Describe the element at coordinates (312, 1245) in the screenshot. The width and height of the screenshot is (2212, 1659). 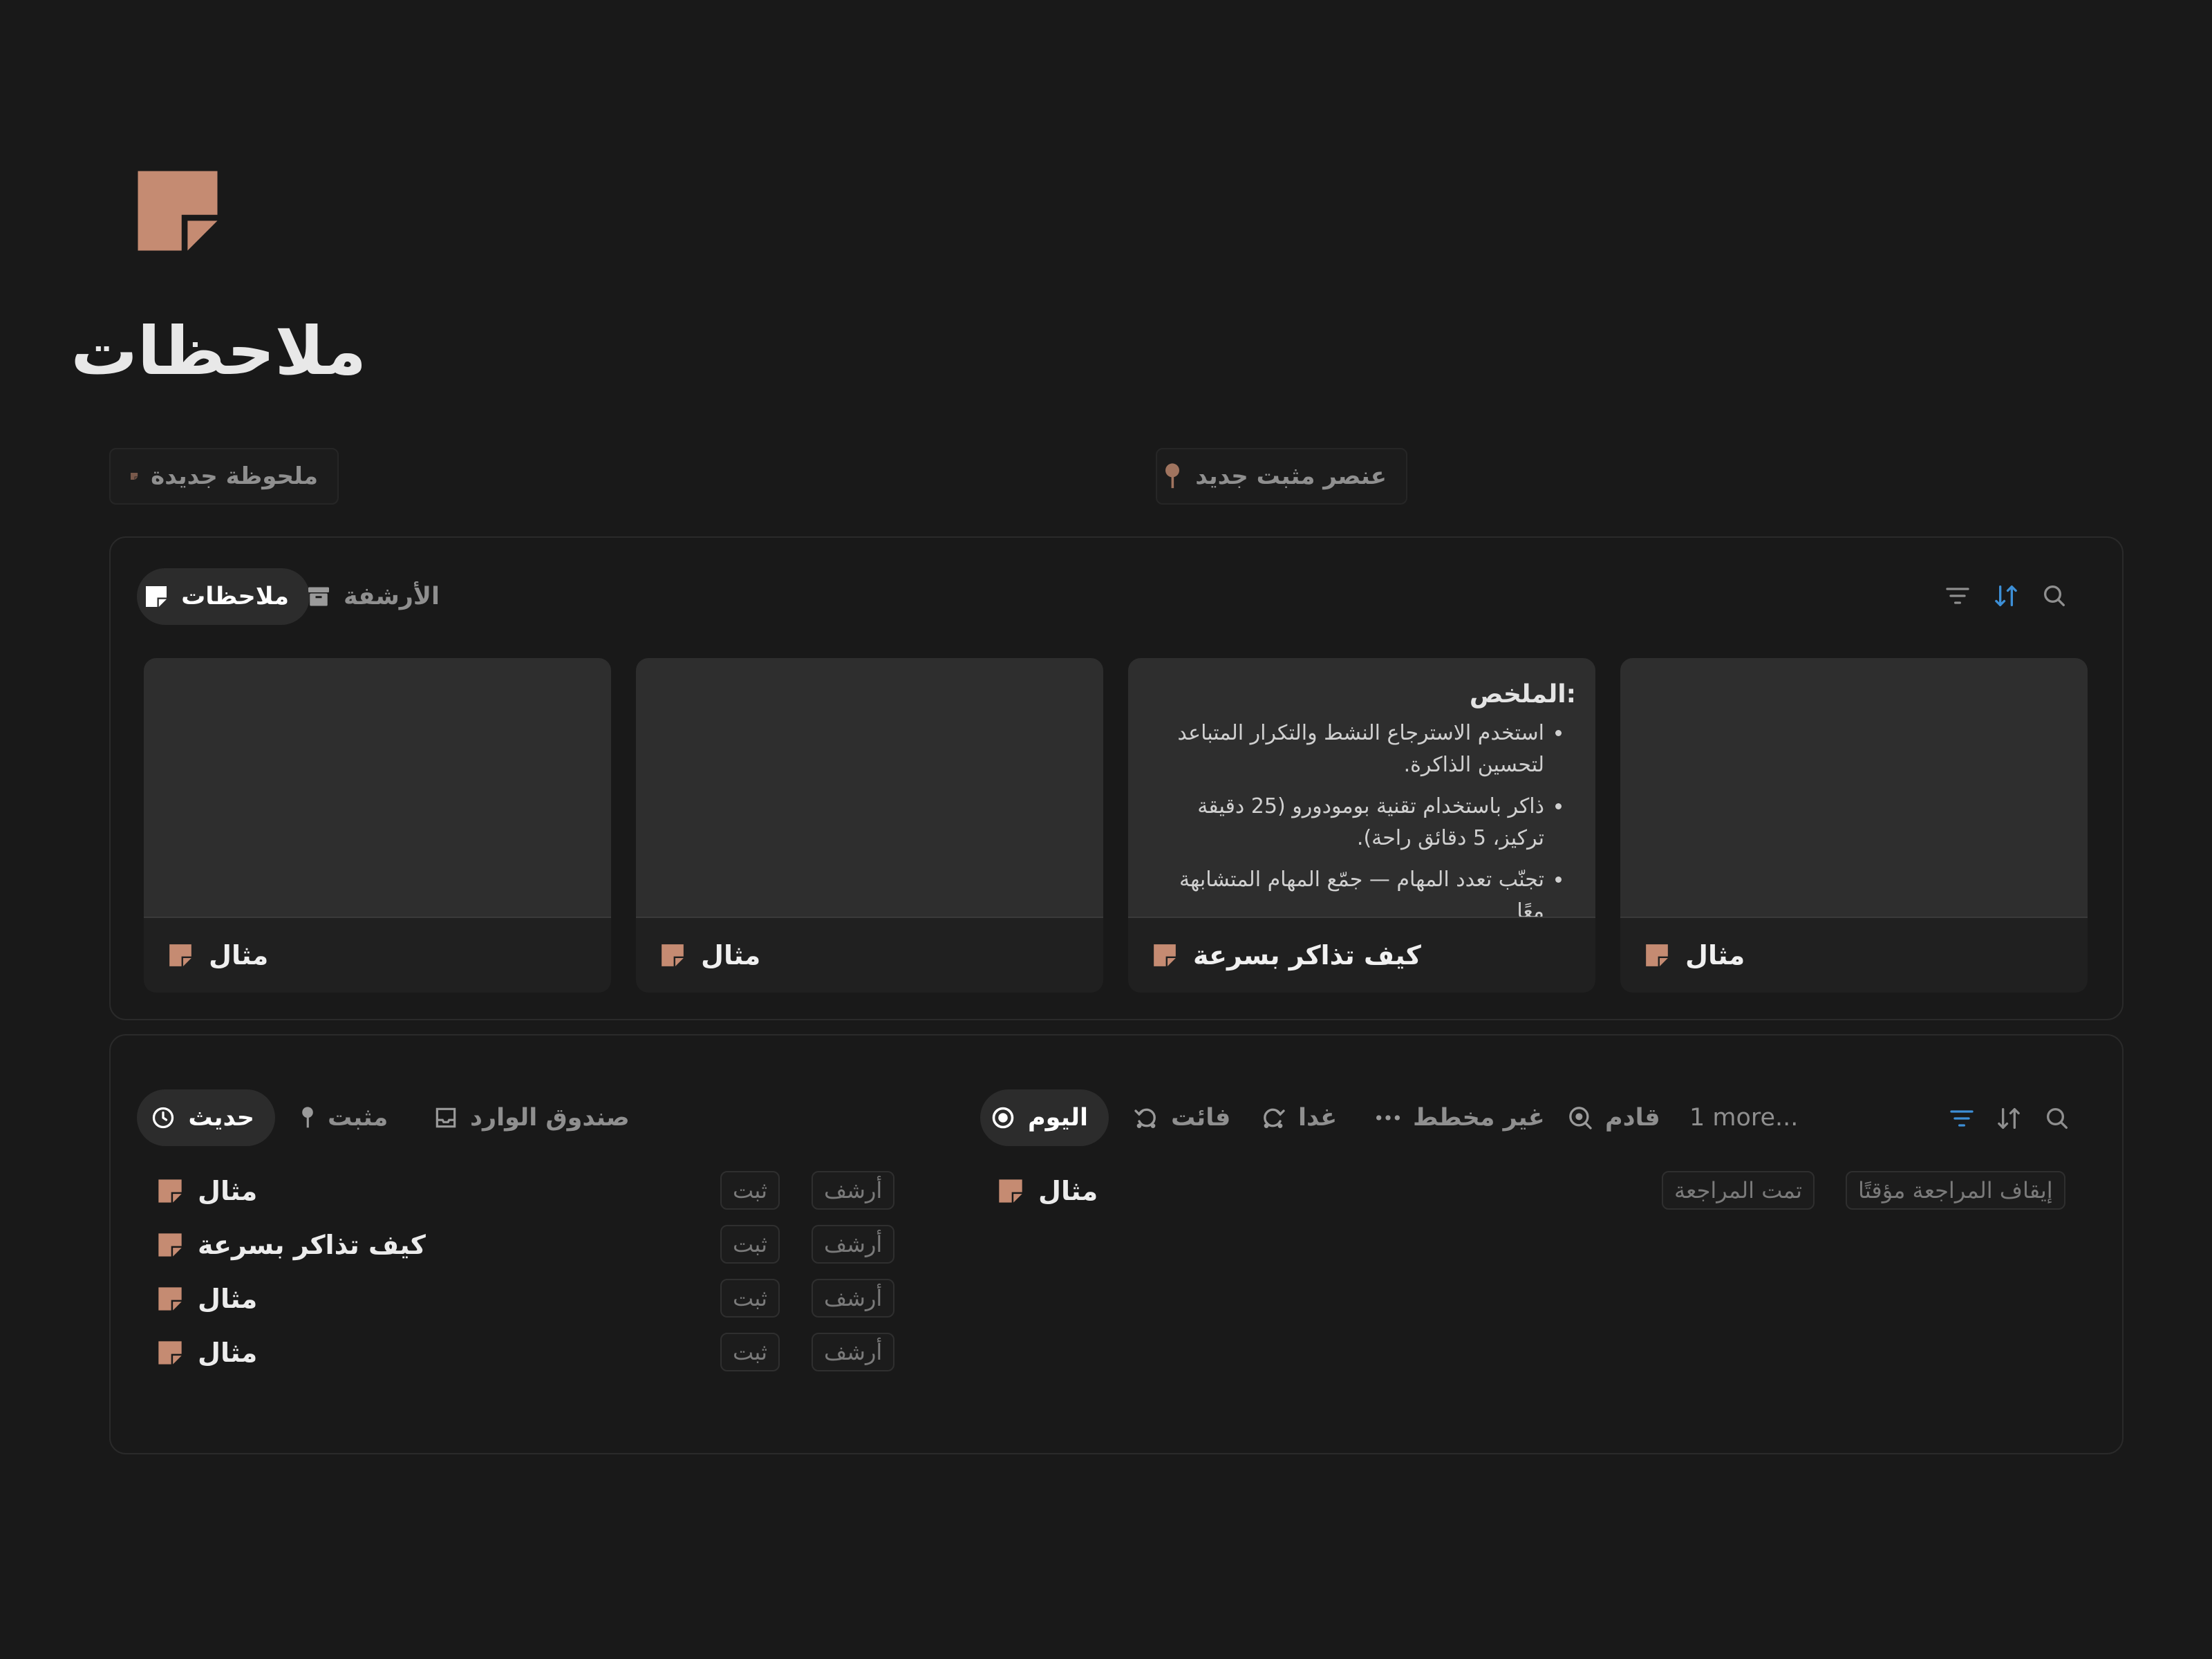
I see `list-item-title: كيف تذاكر بسرعة` at that location.